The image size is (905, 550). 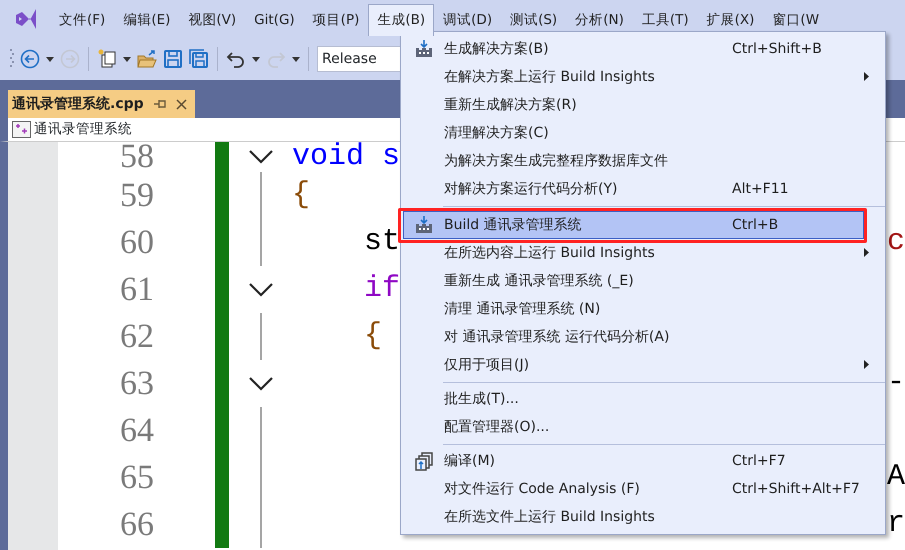 What do you see at coordinates (12, 59) in the screenshot?
I see `toolbar-grip` at bounding box center [12, 59].